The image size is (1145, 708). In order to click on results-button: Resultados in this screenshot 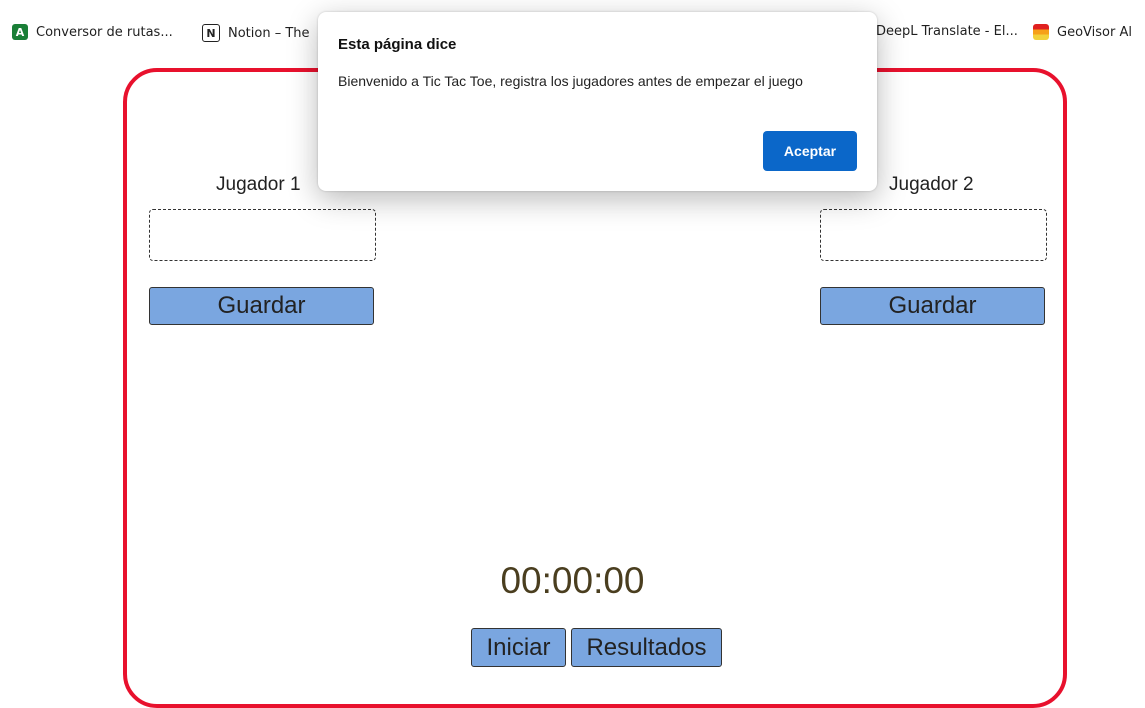, I will do `click(646, 647)`.